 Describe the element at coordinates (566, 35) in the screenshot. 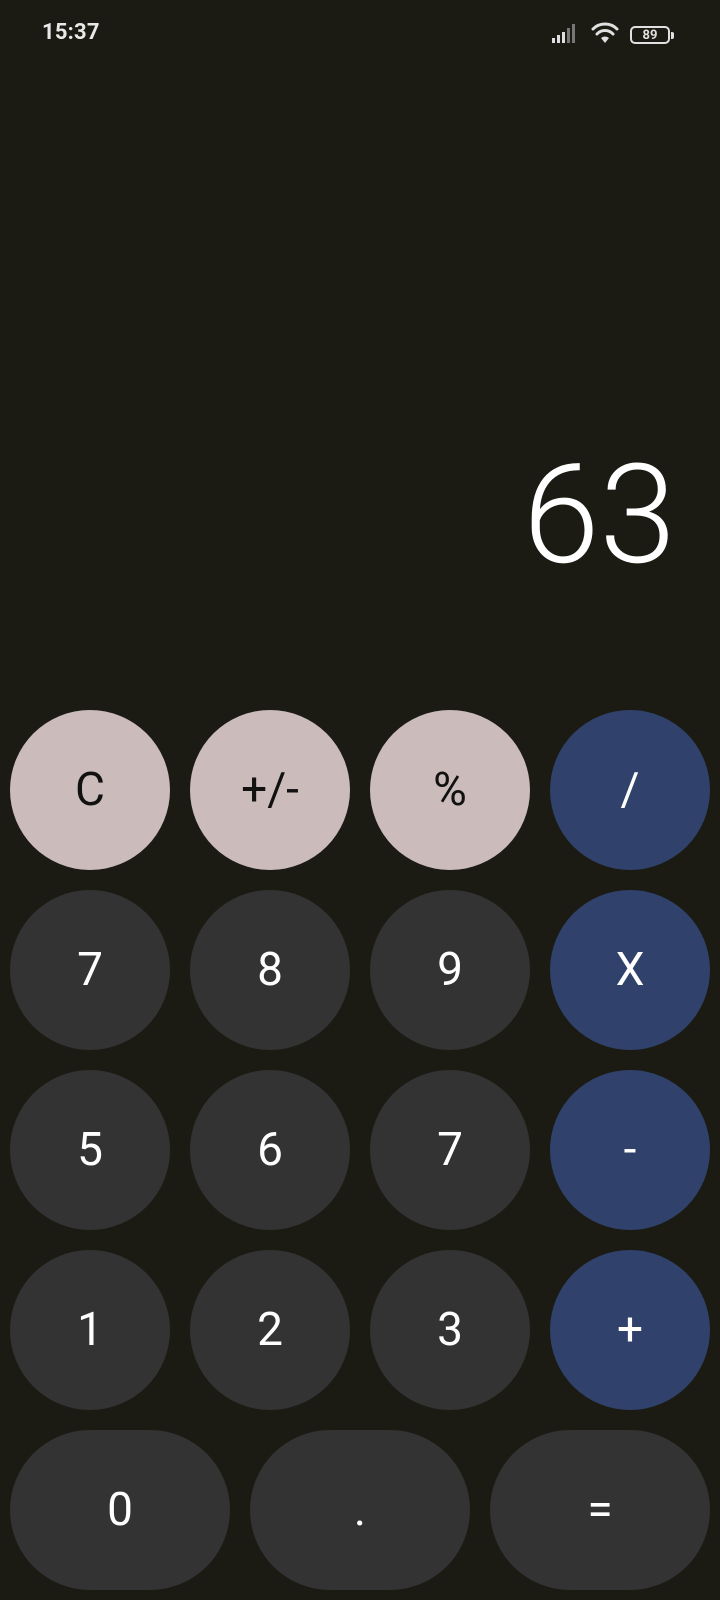

I see `signal-icon` at that location.